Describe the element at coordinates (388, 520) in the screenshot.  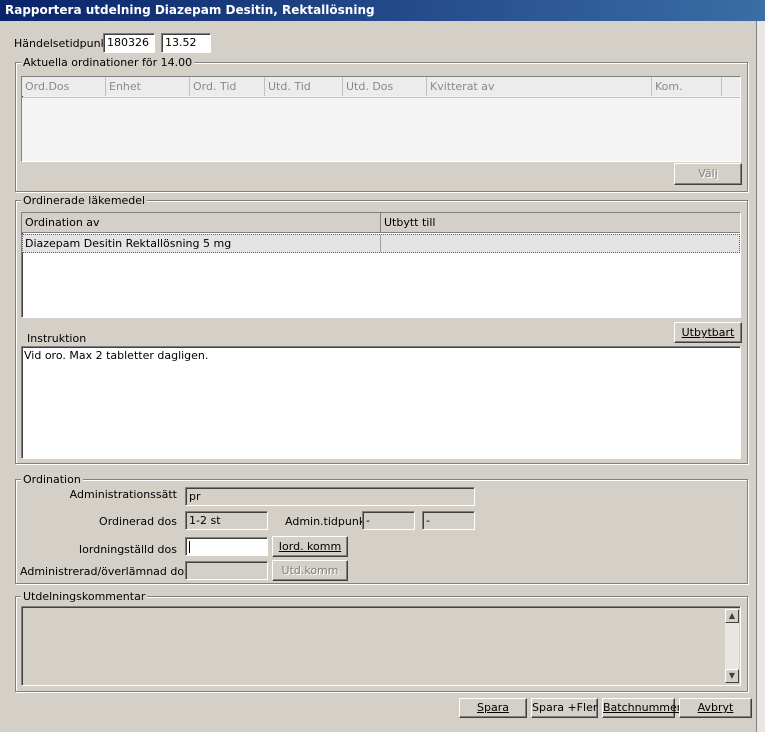
I see `admin-time-field-1: -` at that location.